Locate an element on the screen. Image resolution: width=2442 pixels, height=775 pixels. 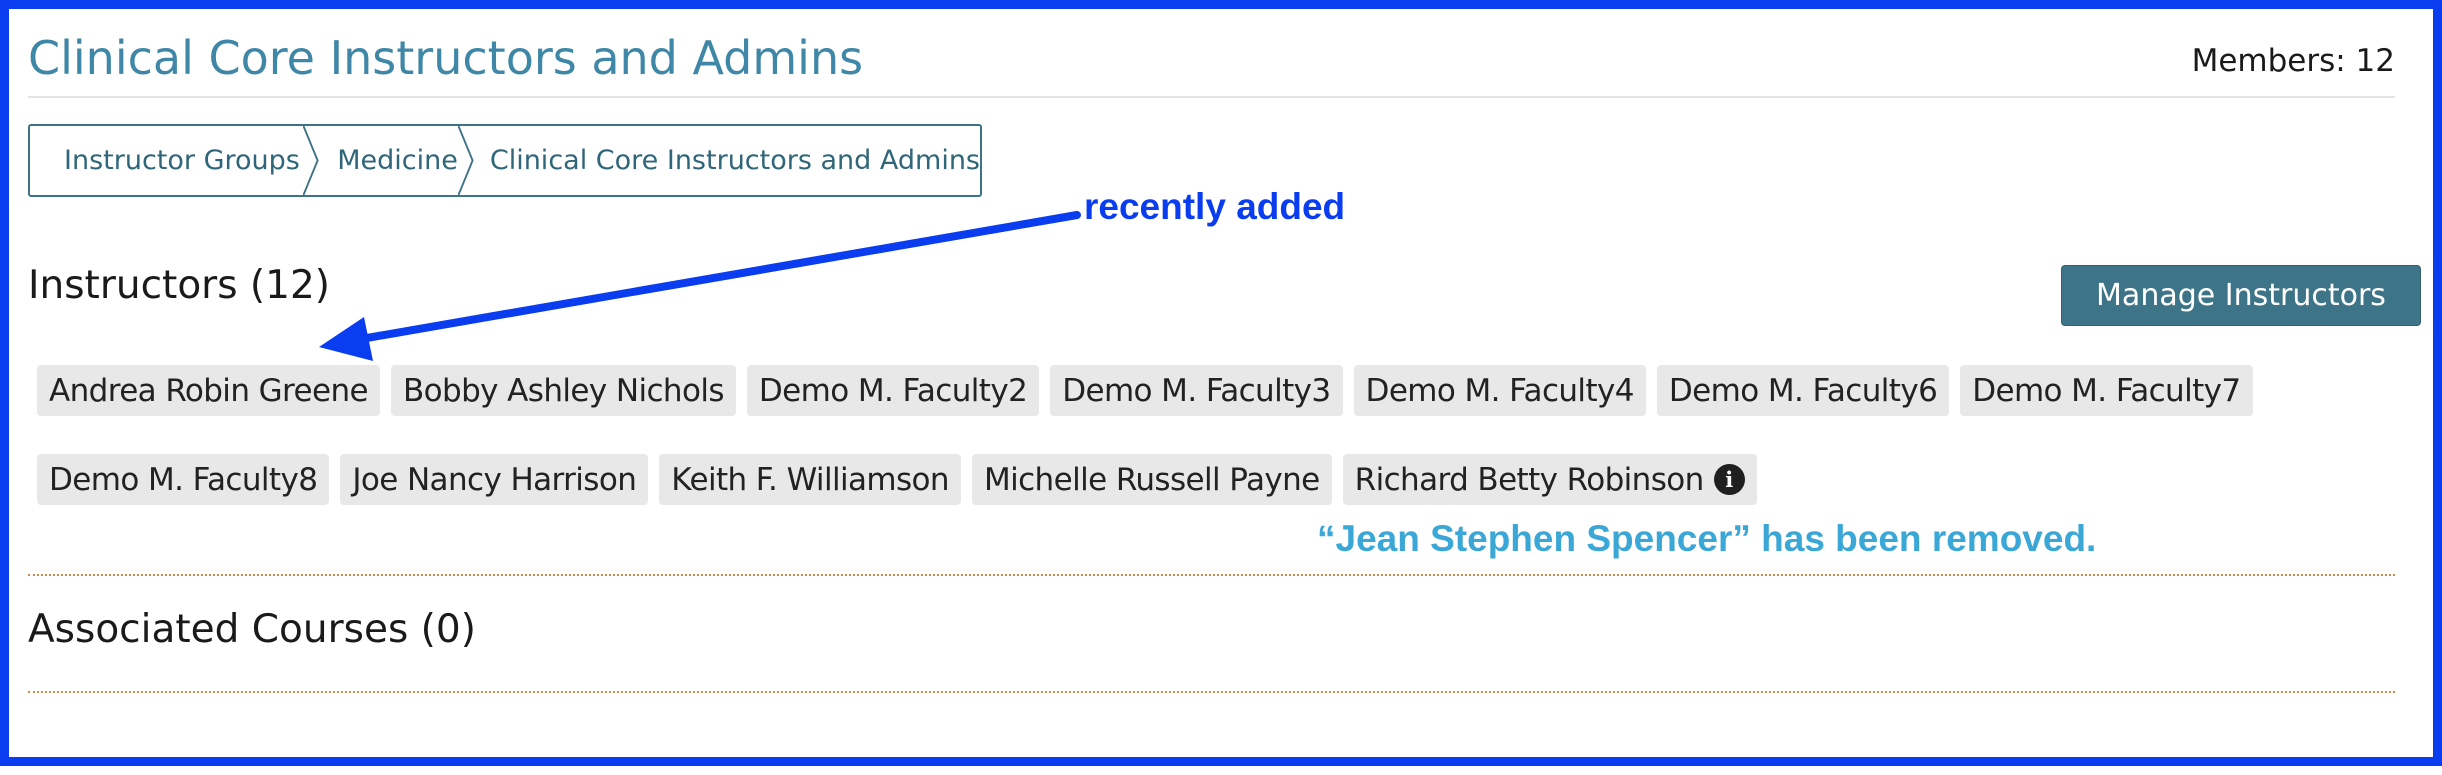
instructors-heading: Instructors (12) is located at coordinates (179, 285).